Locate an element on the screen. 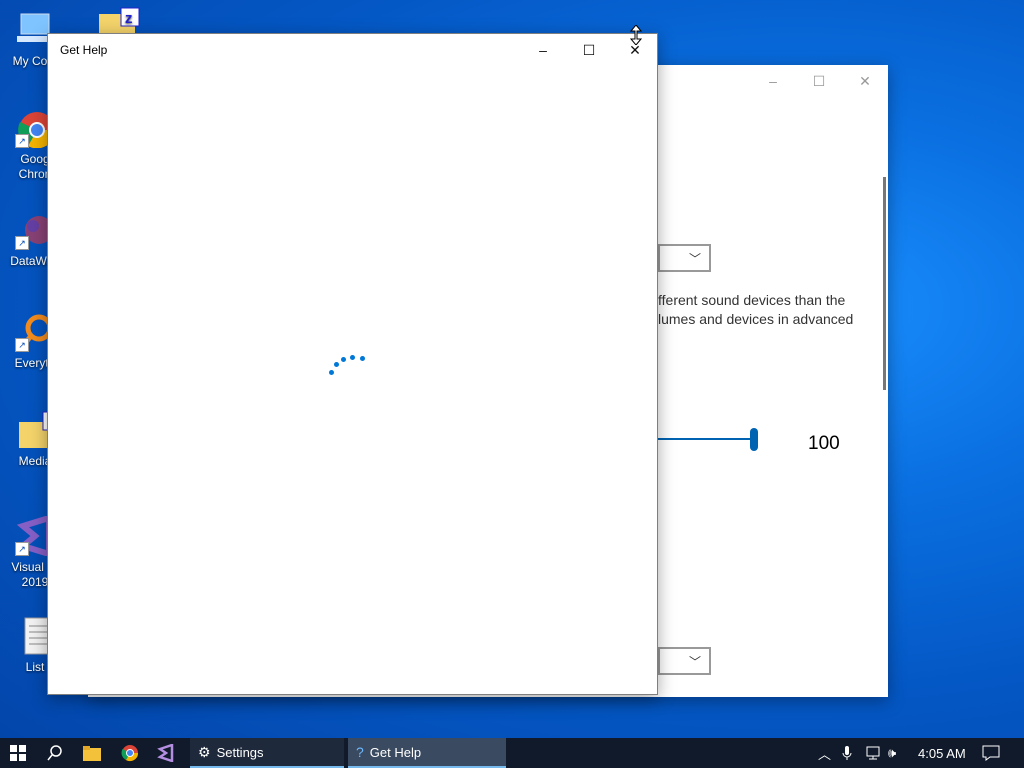 The height and width of the screenshot is (768, 1024). action-center-button is located at coordinates (991, 753).